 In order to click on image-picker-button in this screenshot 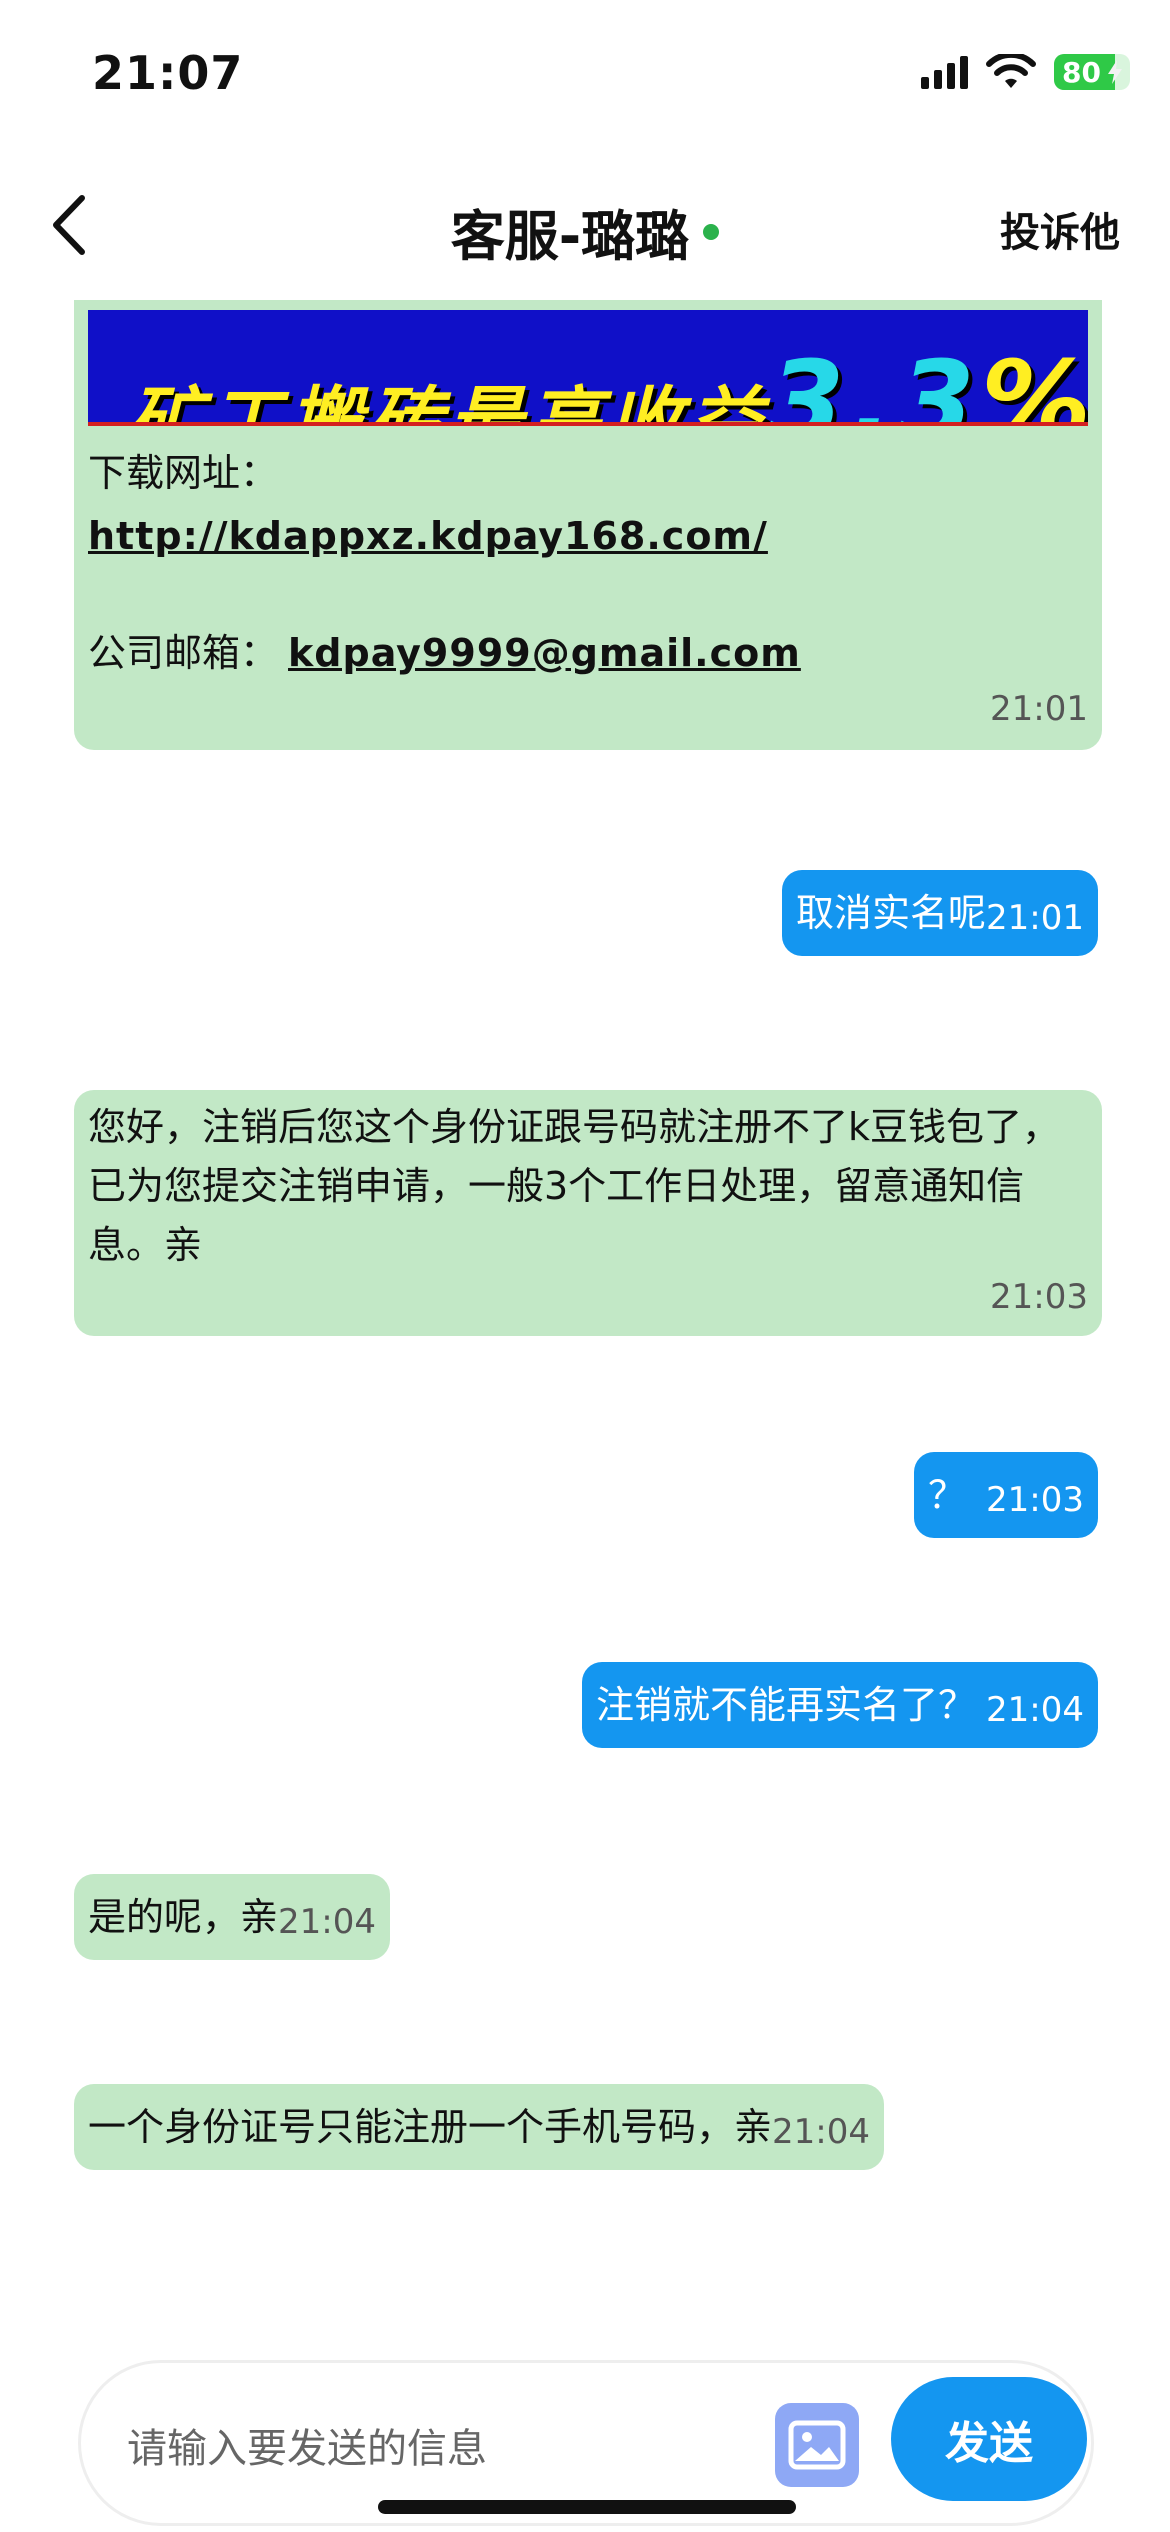, I will do `click(817, 2445)`.